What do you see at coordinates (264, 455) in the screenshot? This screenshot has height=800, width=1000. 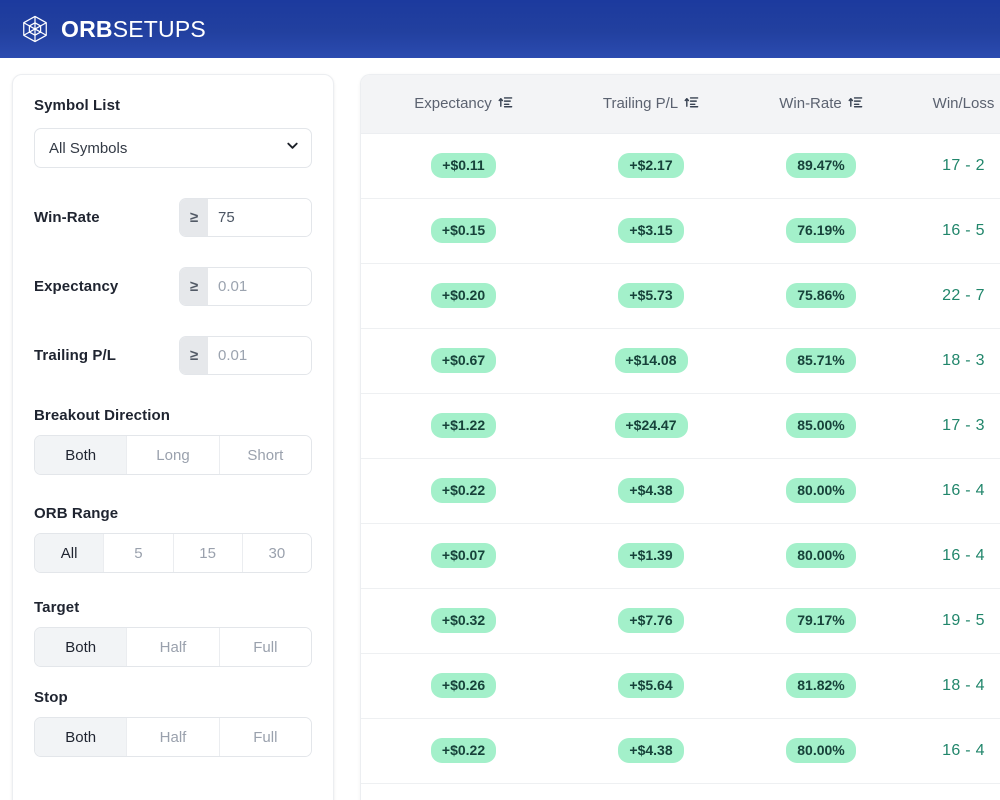 I see `breakout-direction-option-short: Short` at bounding box center [264, 455].